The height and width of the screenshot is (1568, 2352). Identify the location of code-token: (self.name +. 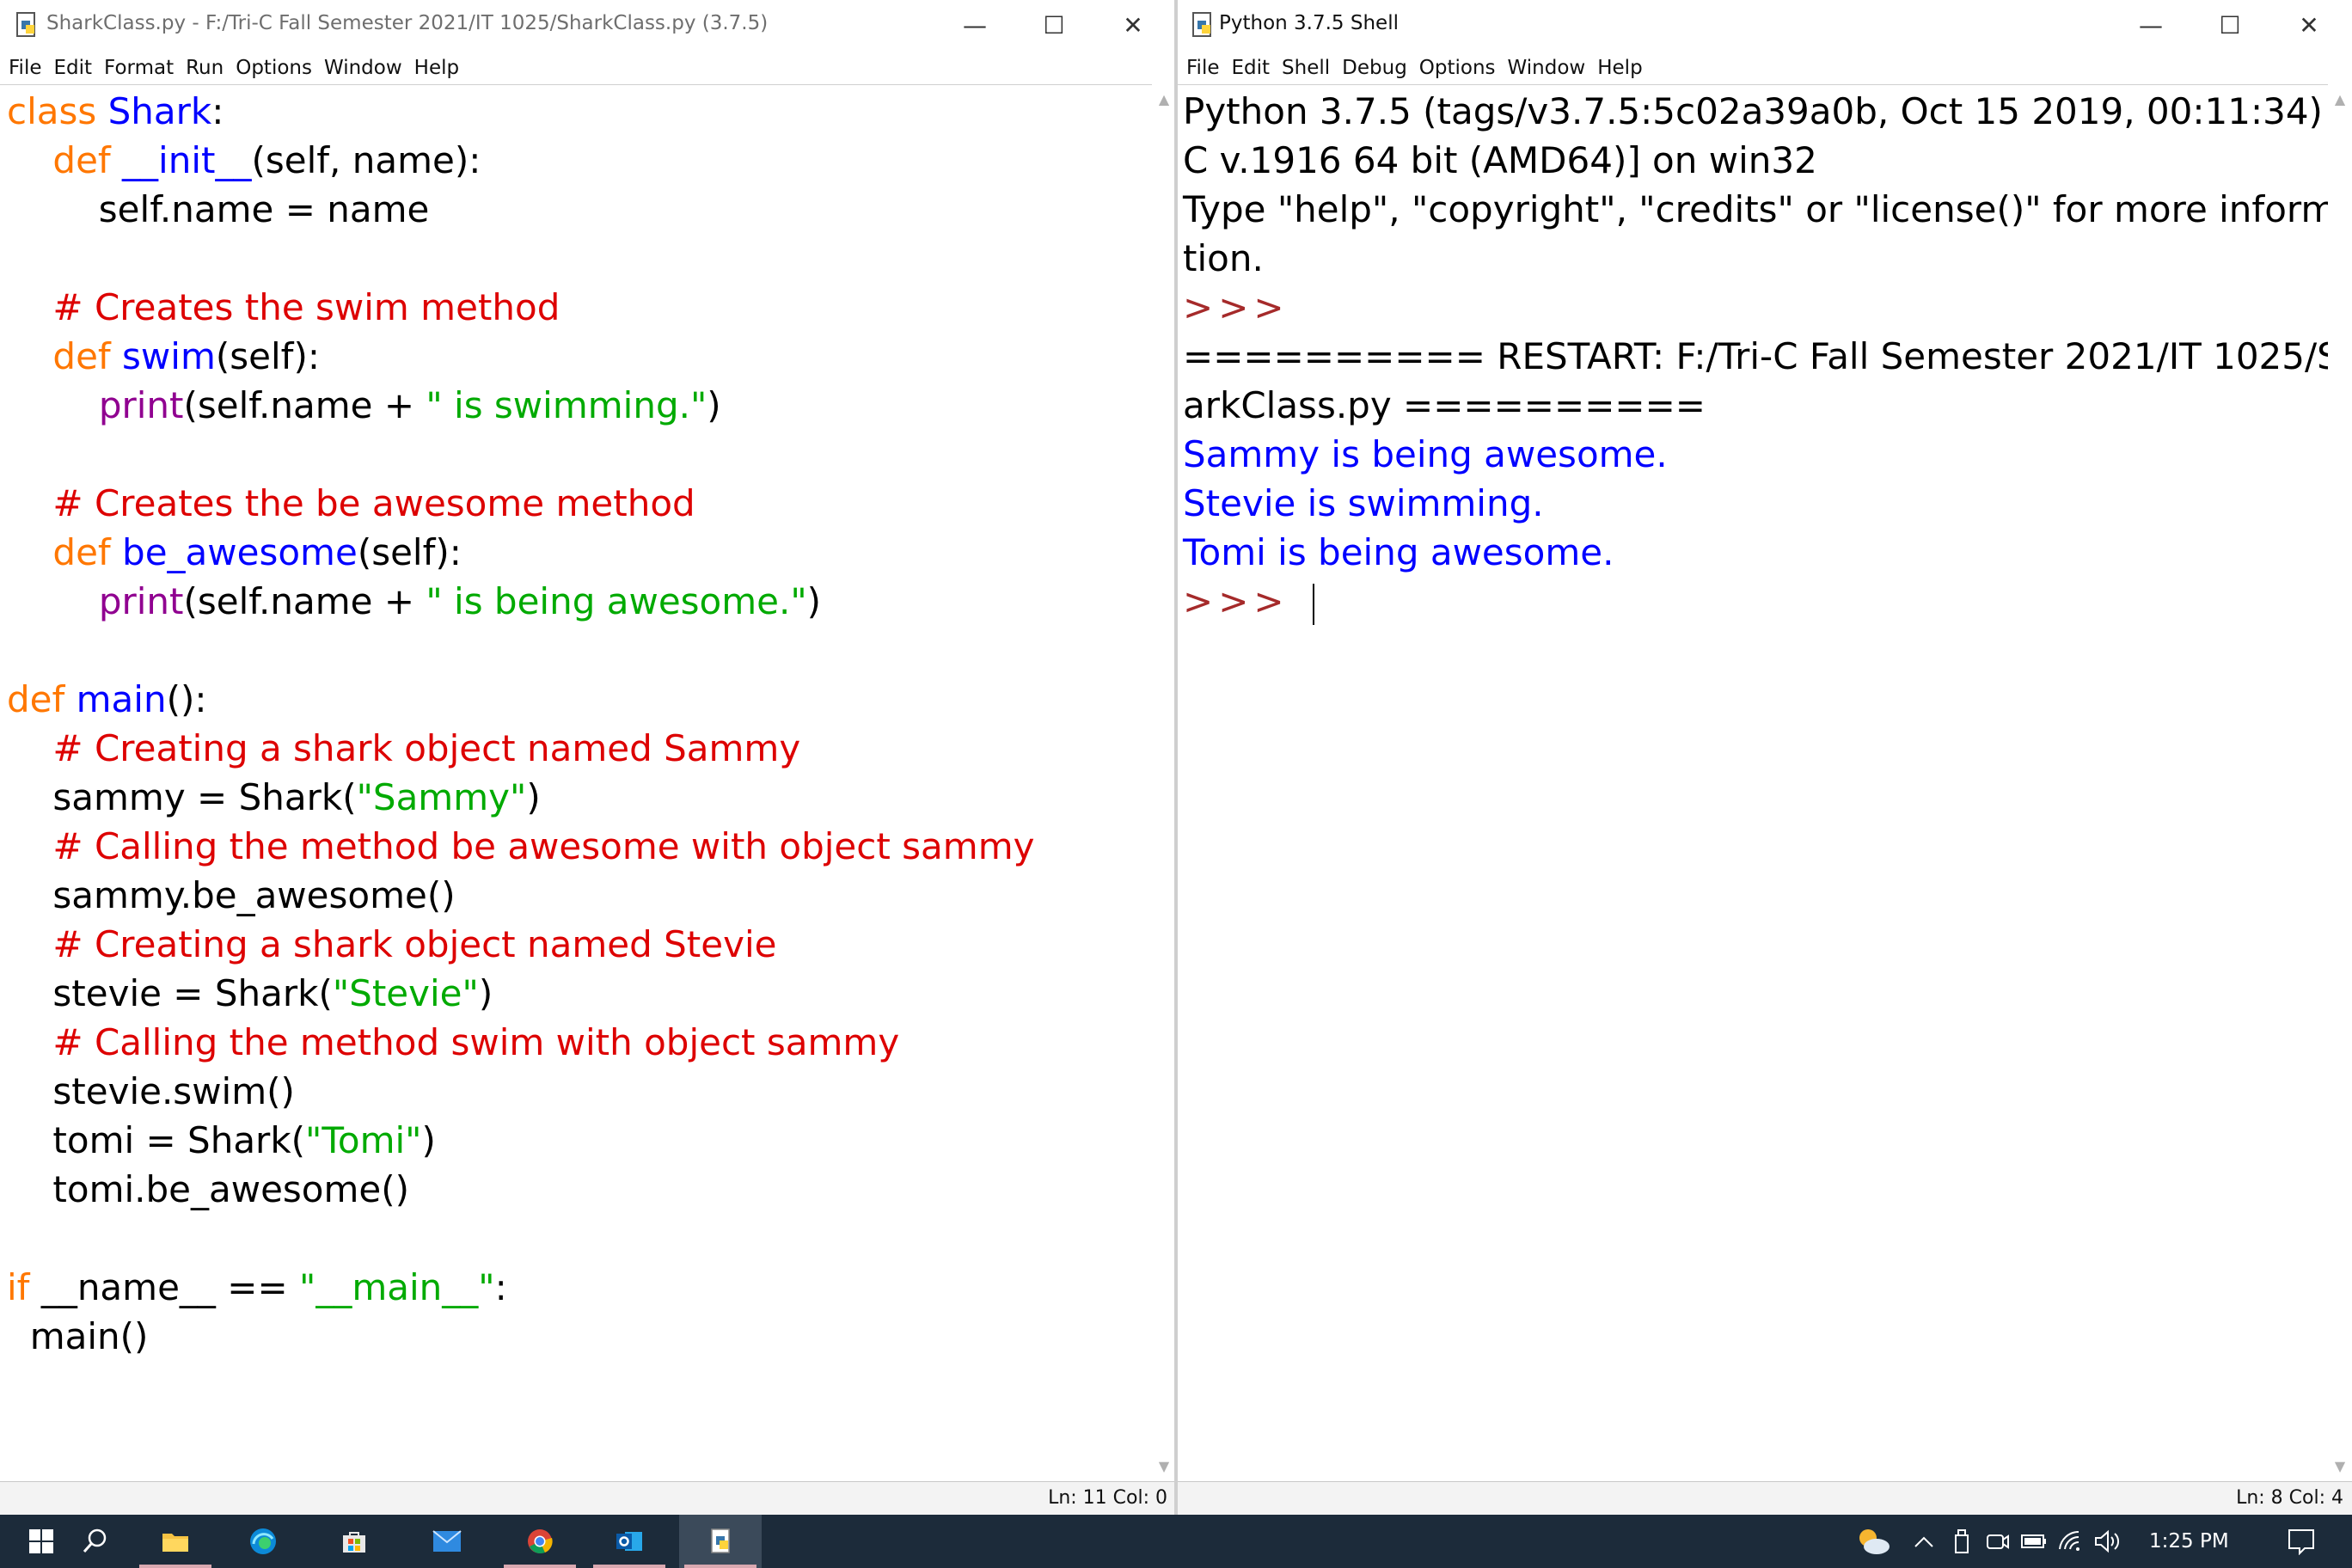
(304, 601).